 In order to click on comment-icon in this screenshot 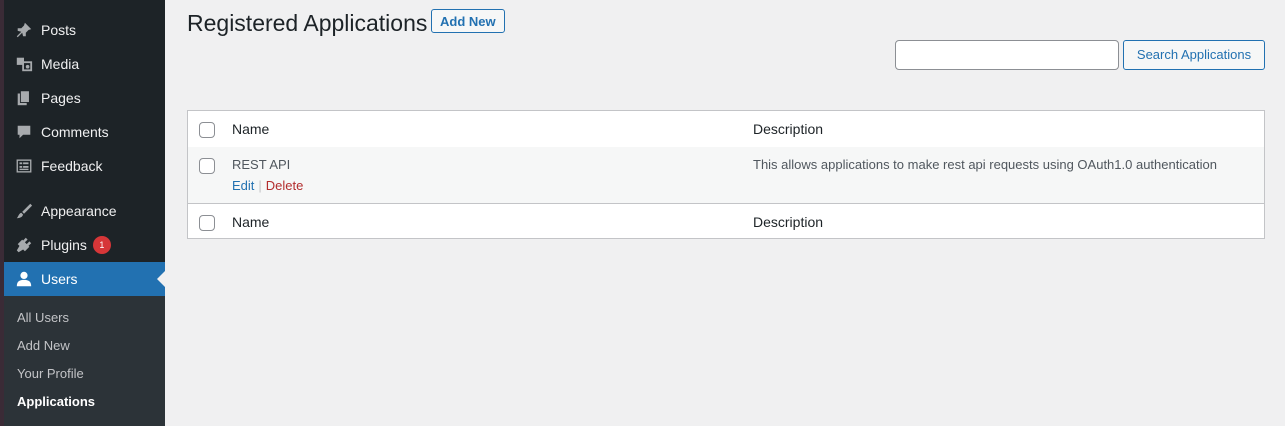, I will do `click(24, 132)`.